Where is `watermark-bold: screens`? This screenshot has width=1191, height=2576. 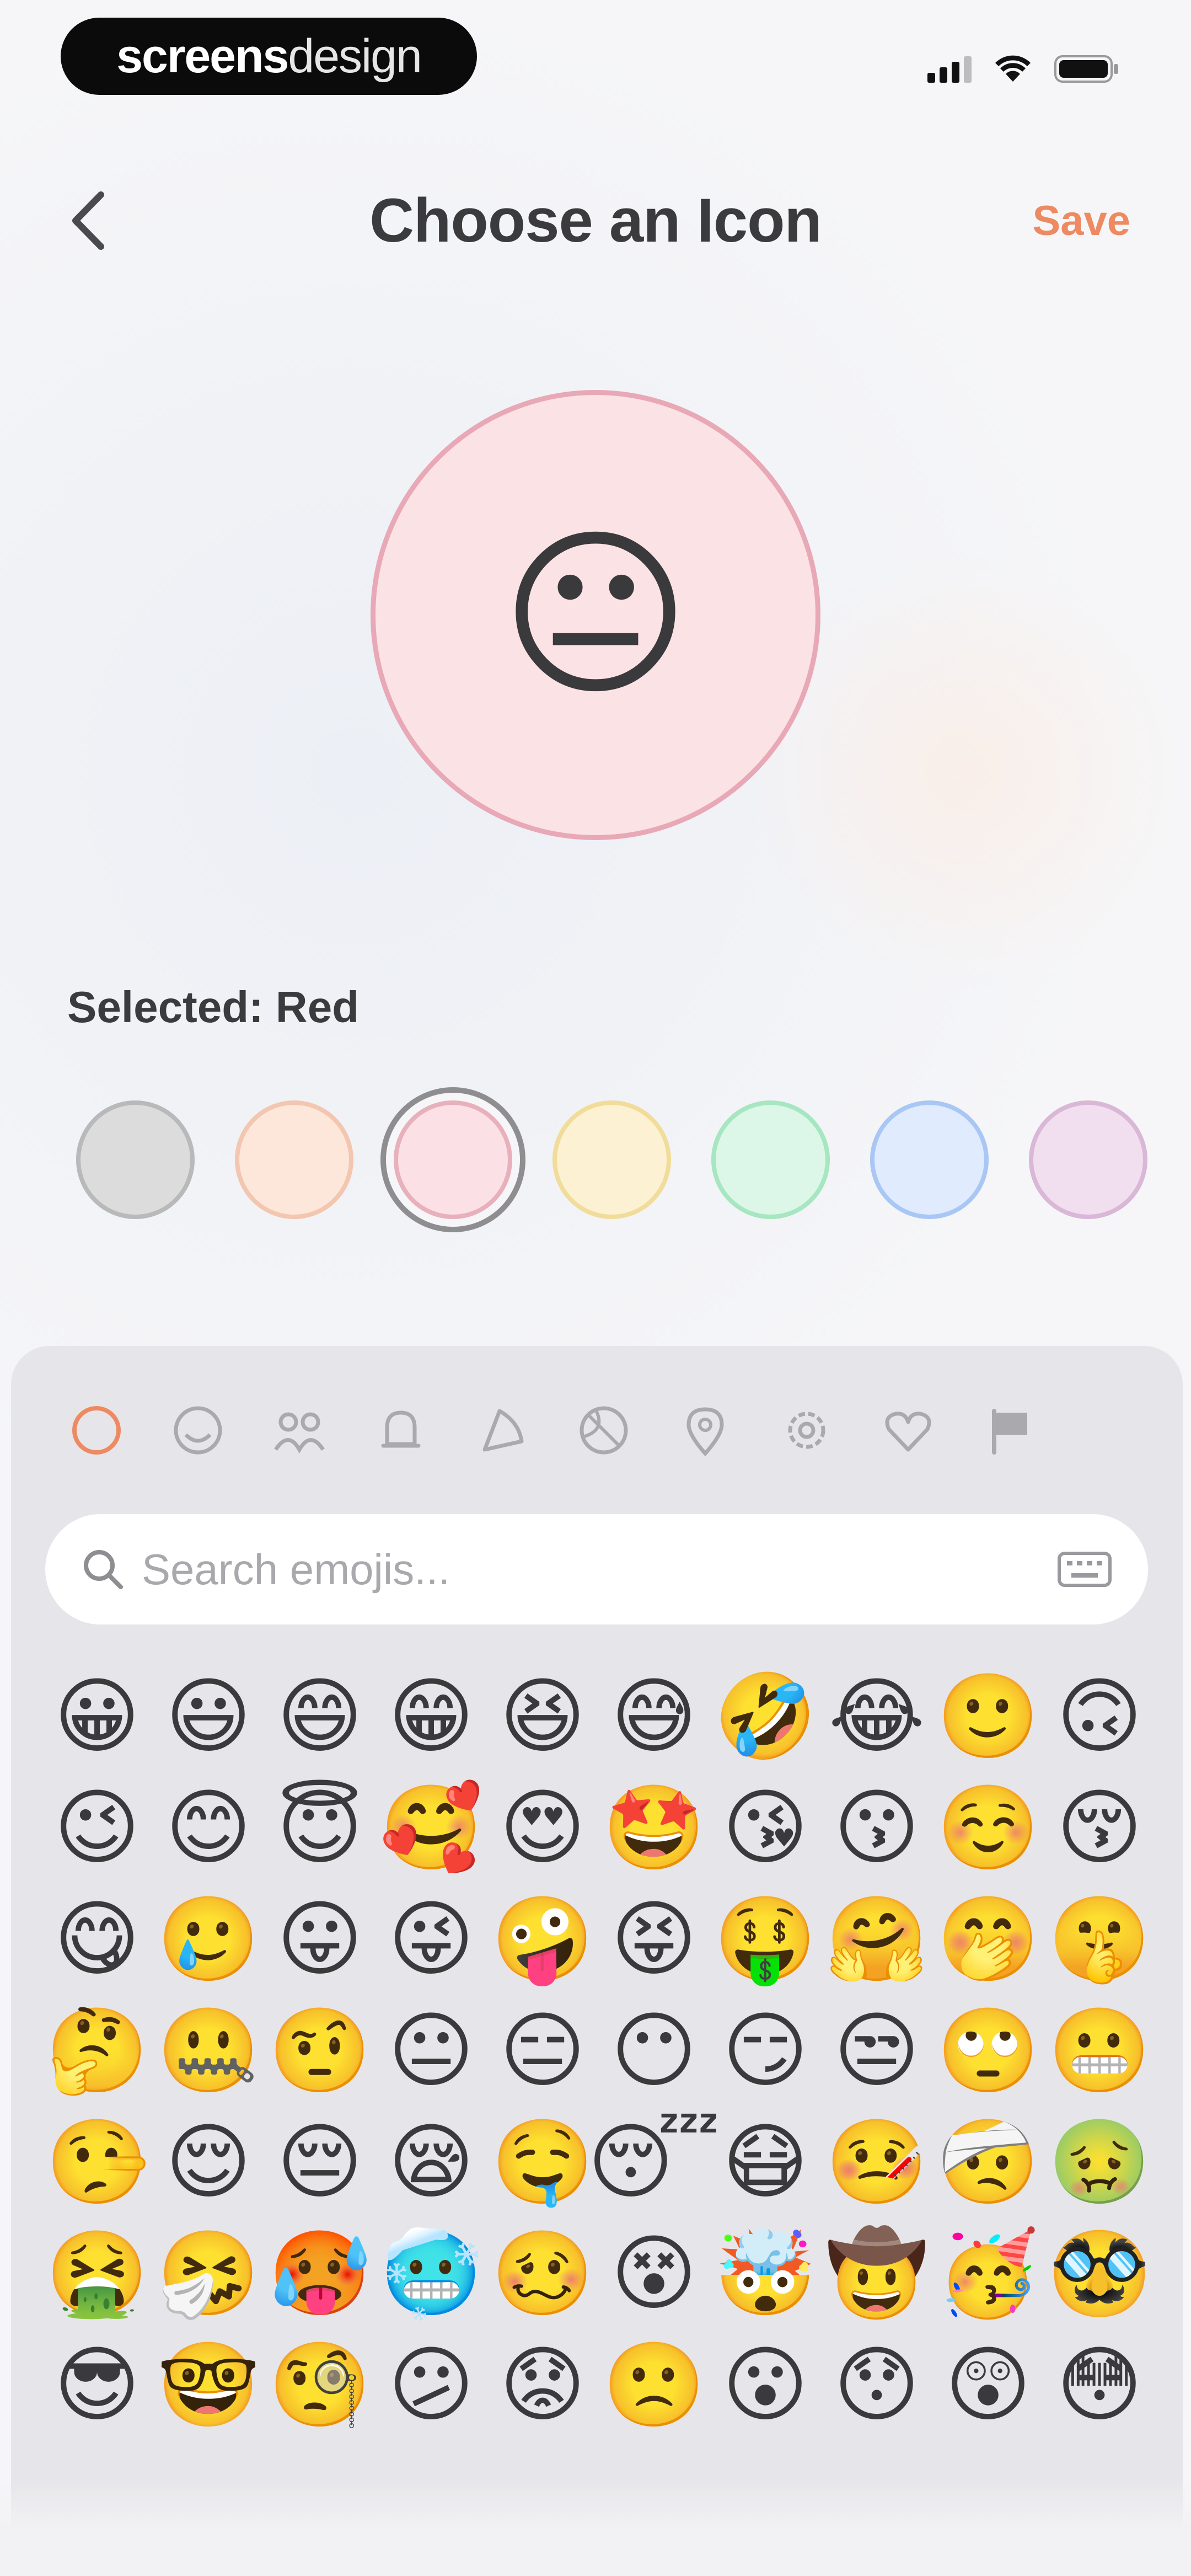
watermark-bold: screens is located at coordinates (202, 56).